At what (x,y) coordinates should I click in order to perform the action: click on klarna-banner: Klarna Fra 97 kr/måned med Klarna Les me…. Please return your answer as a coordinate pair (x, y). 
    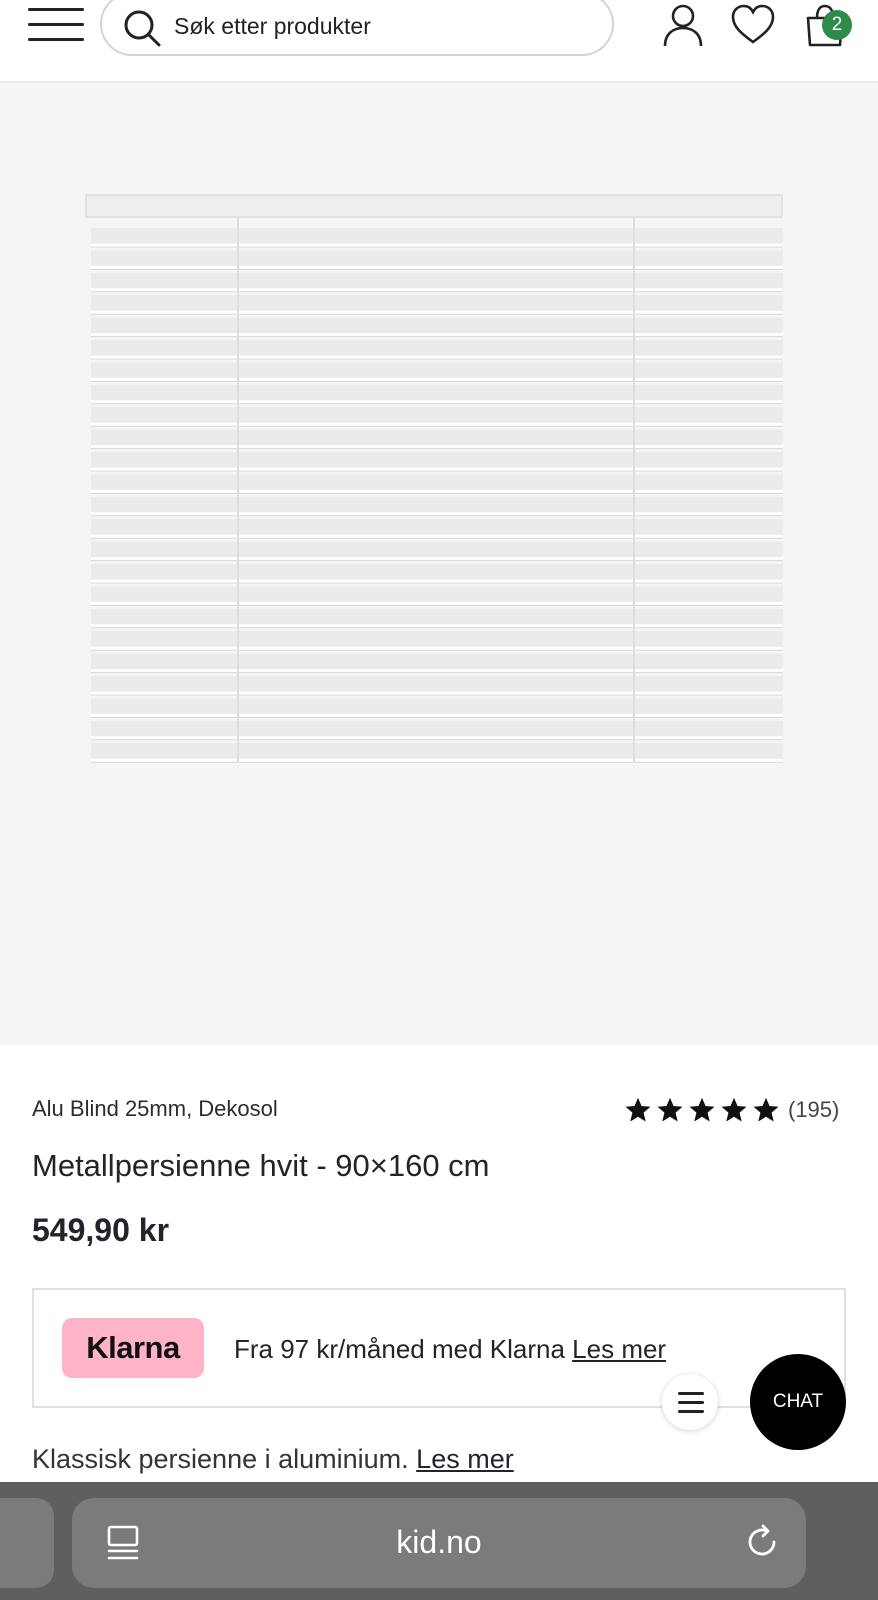
    Looking at the image, I should click on (439, 1348).